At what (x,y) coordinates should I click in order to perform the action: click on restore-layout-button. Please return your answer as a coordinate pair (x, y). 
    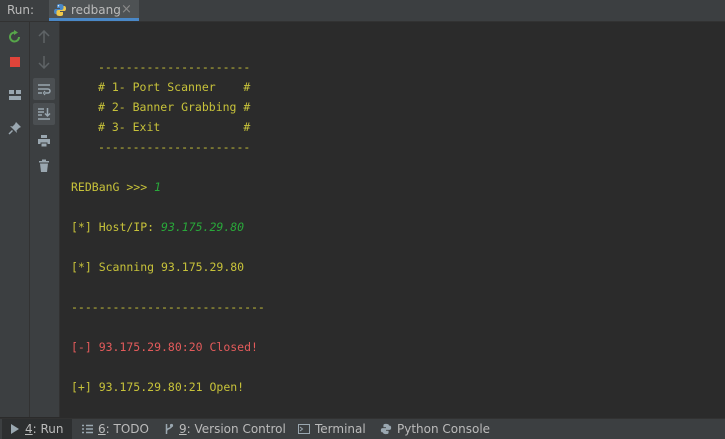
    Looking at the image, I should click on (15, 95).